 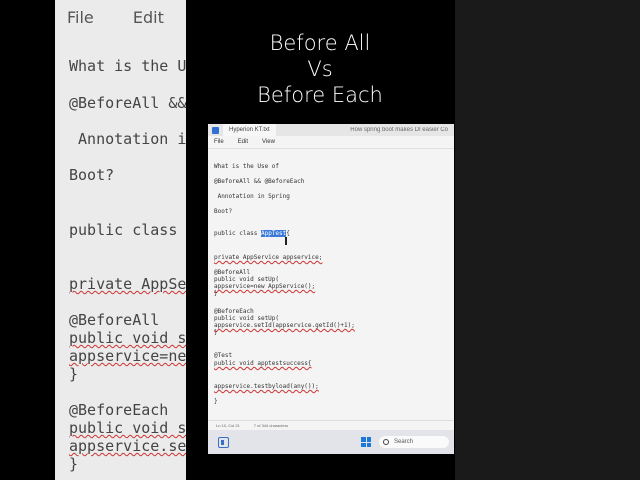 What do you see at coordinates (331, 442) in the screenshot?
I see `taskbar: Search` at bounding box center [331, 442].